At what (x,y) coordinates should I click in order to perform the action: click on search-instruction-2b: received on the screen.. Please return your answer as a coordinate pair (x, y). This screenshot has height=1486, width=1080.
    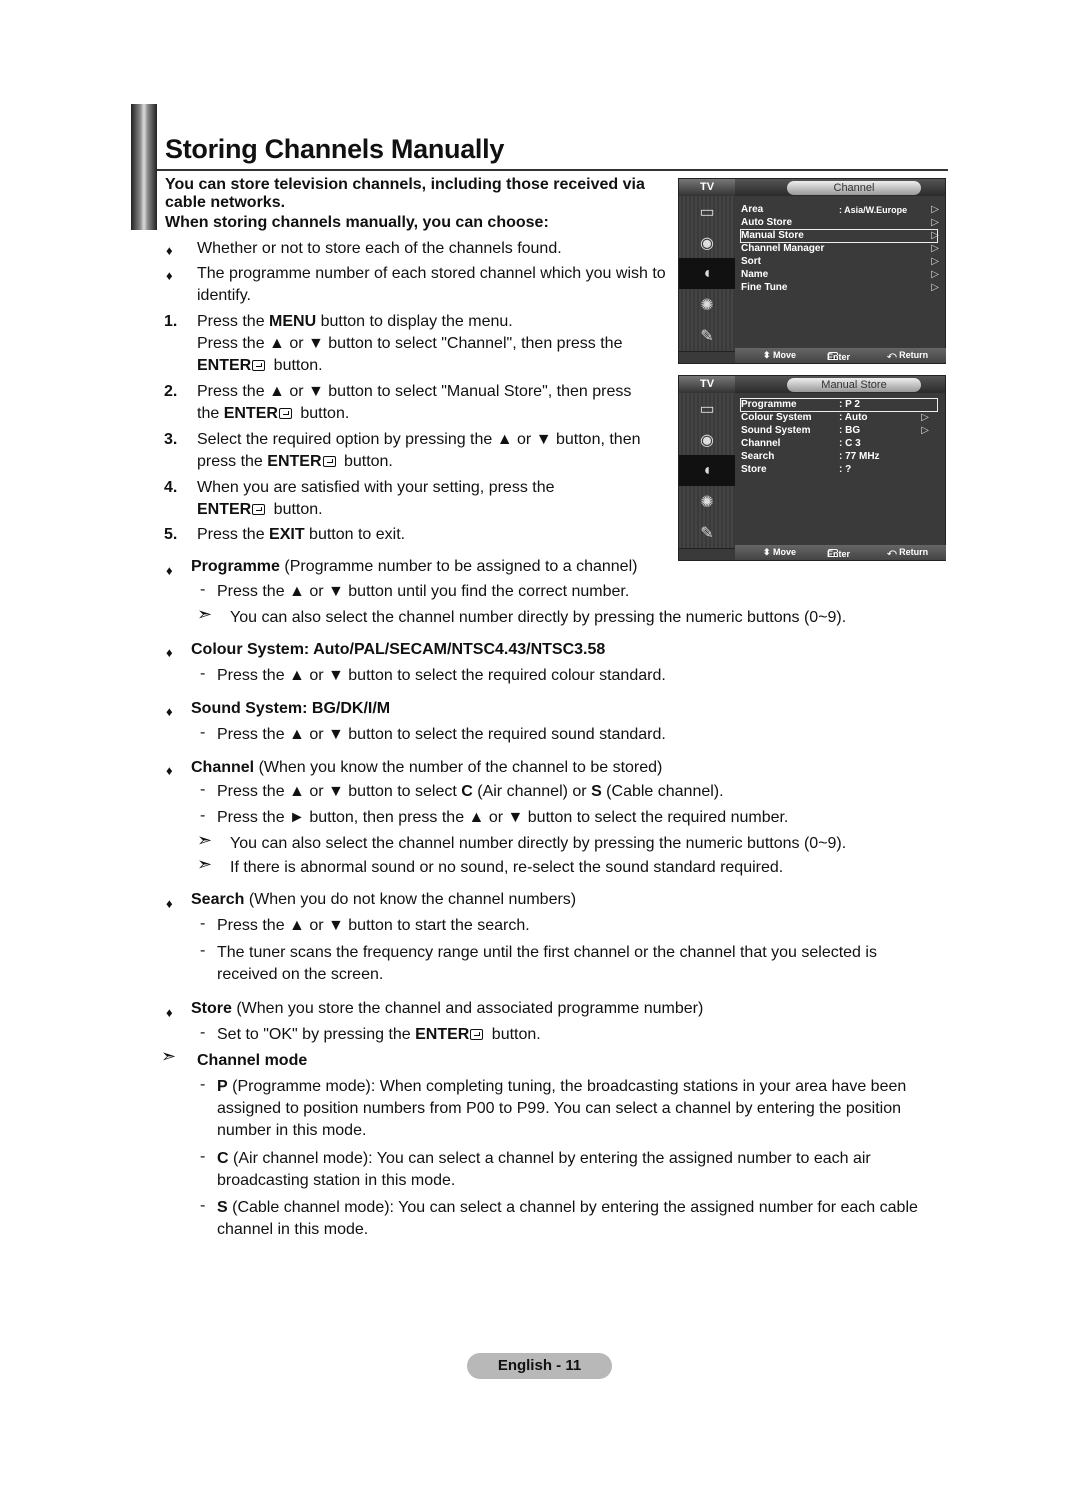
    Looking at the image, I should click on (300, 974).